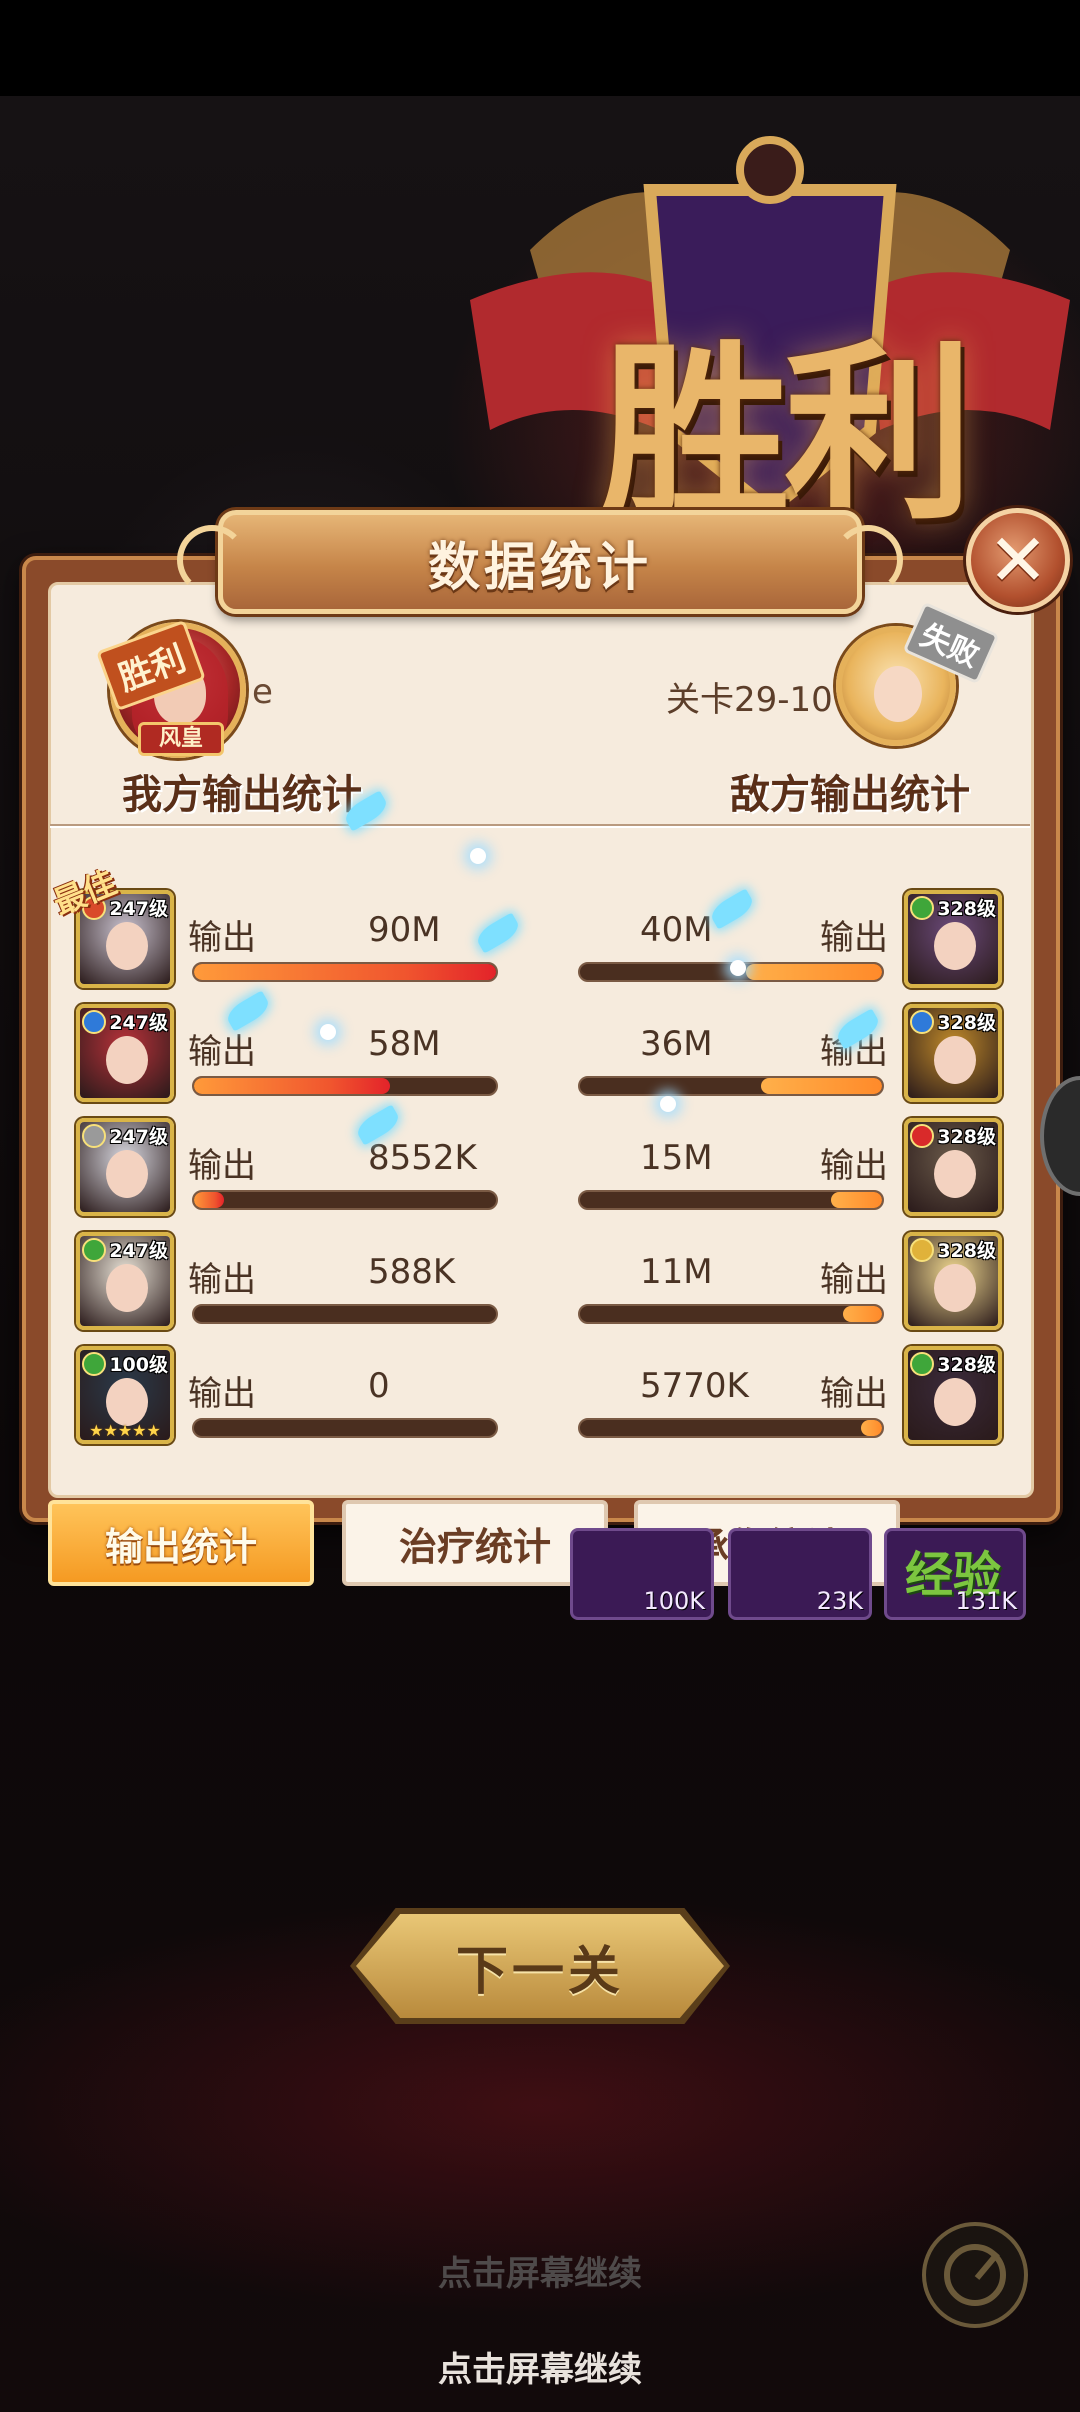 This screenshot has height=2412, width=1080. Describe the element at coordinates (181, 739) in the screenshot. I see `player-title-tag: 风皇` at that location.